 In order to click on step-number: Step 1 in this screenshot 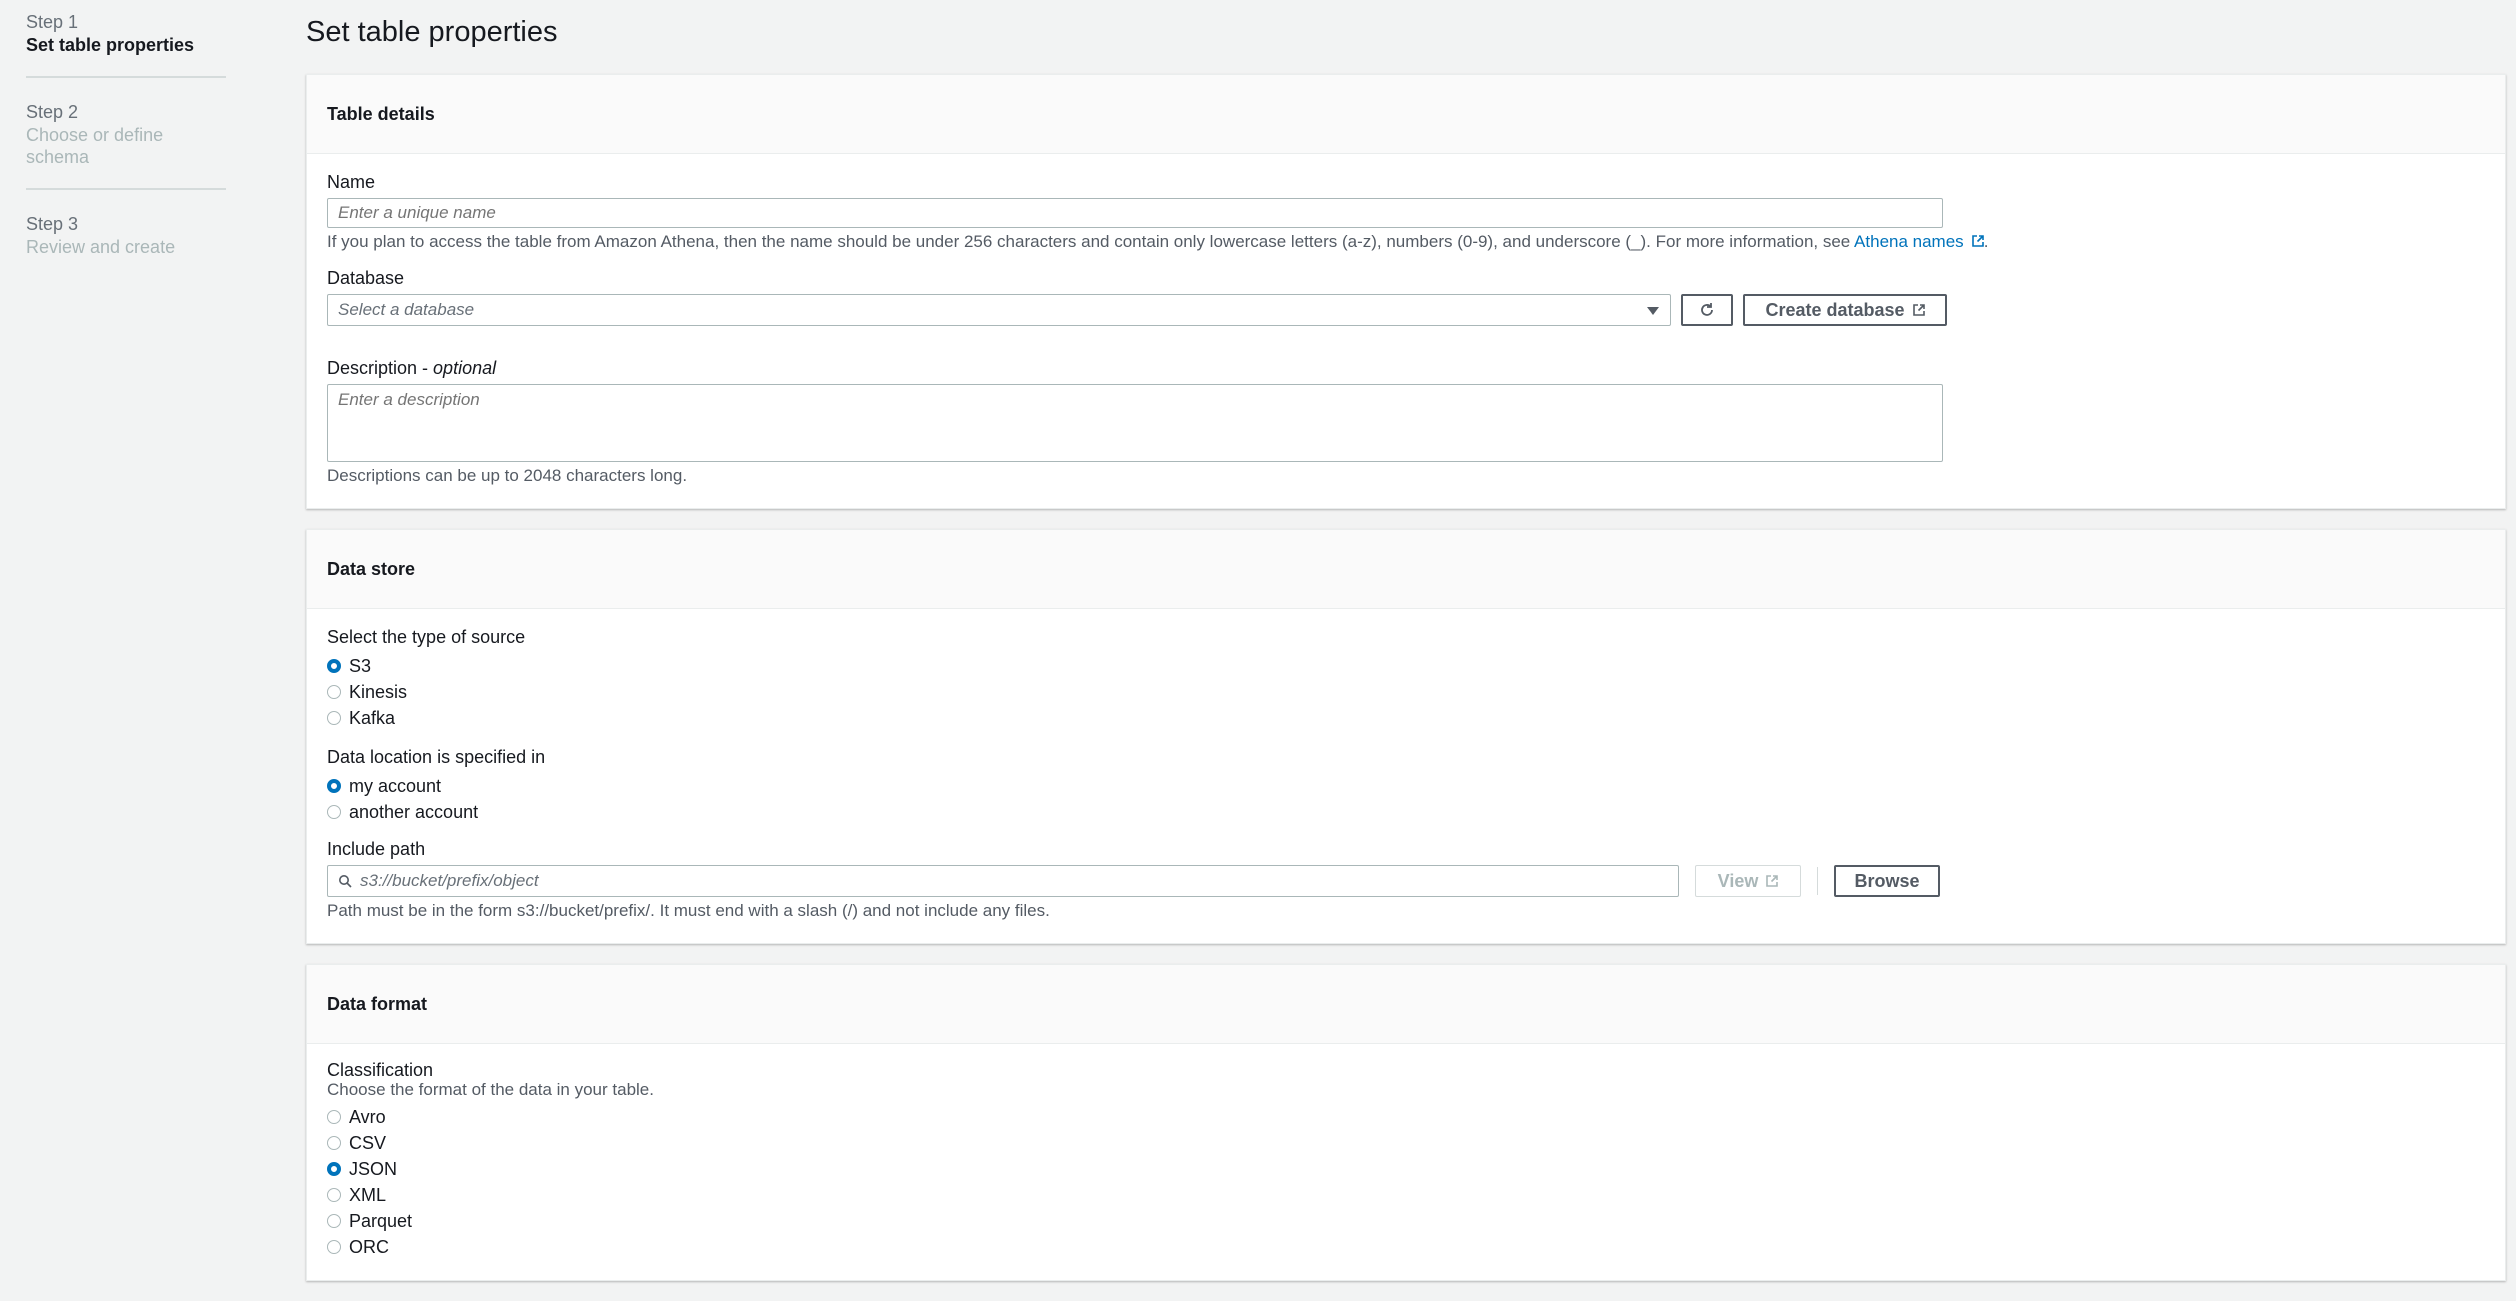, I will do `click(52, 22)`.